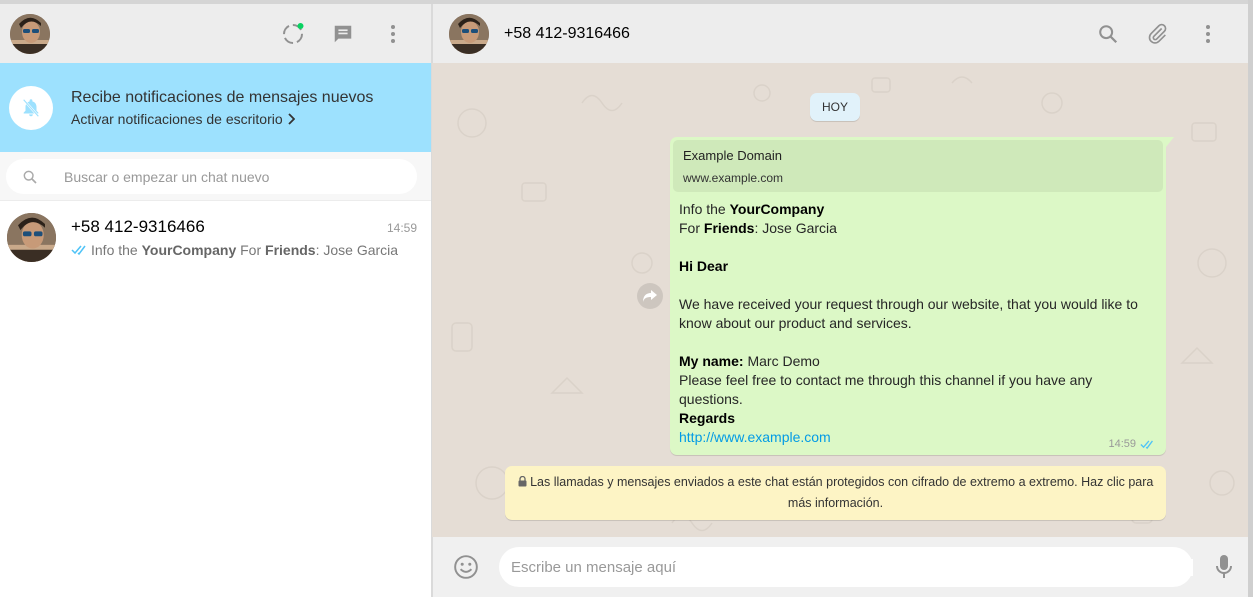  I want to click on contact-avatar, so click(31, 237).